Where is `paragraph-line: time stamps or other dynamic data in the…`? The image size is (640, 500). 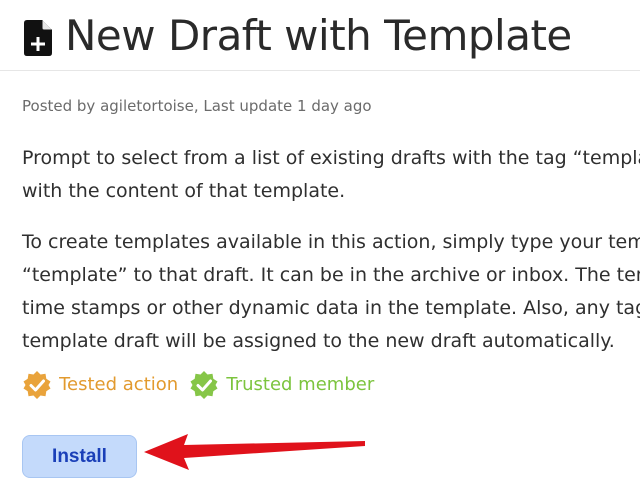 paragraph-line: time stamps or other dynamic data in the… is located at coordinates (331, 308).